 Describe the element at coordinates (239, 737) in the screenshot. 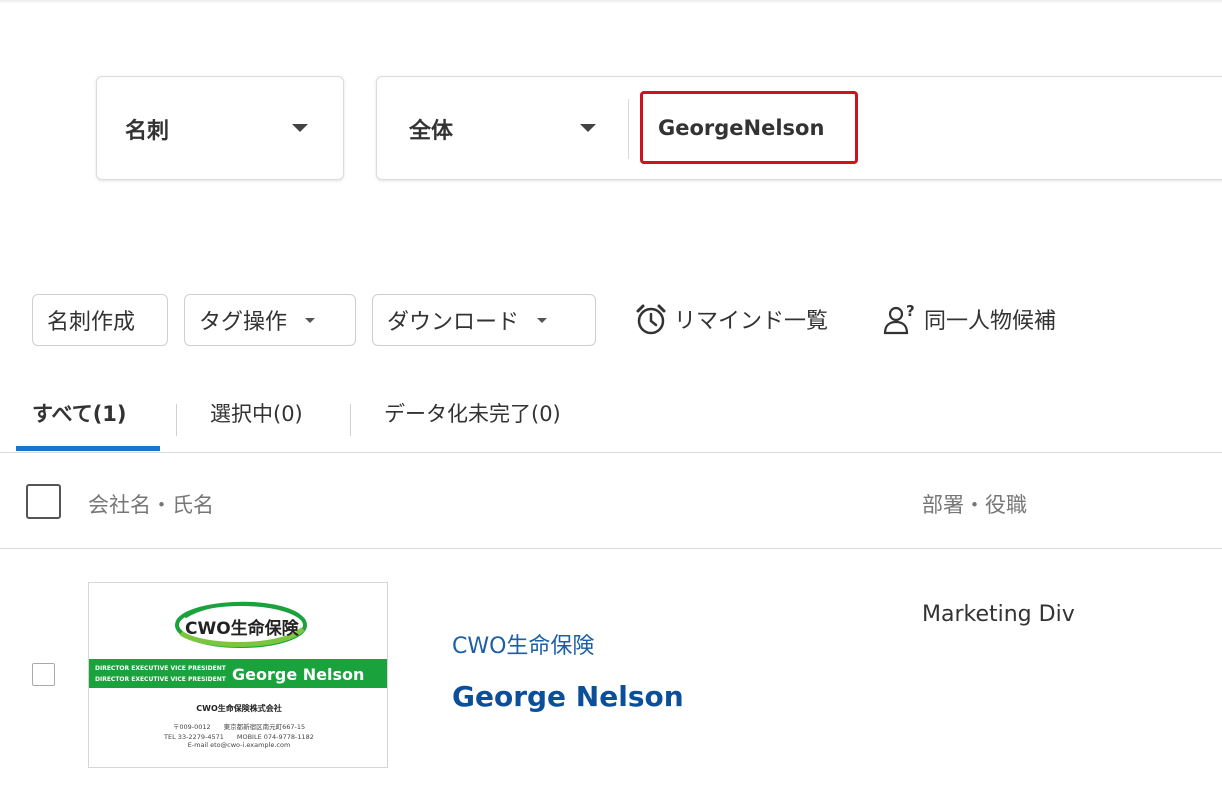

I see `card-phones: TEL 33-2279-4571 MOBILE 074-9778-1182` at that location.